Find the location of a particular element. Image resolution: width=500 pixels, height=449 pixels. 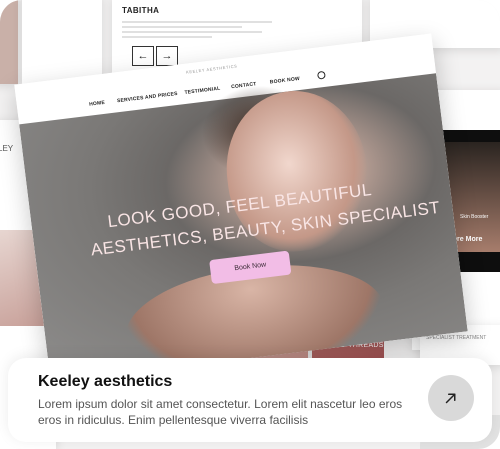

arrow-up-right-icon is located at coordinates (450, 398).